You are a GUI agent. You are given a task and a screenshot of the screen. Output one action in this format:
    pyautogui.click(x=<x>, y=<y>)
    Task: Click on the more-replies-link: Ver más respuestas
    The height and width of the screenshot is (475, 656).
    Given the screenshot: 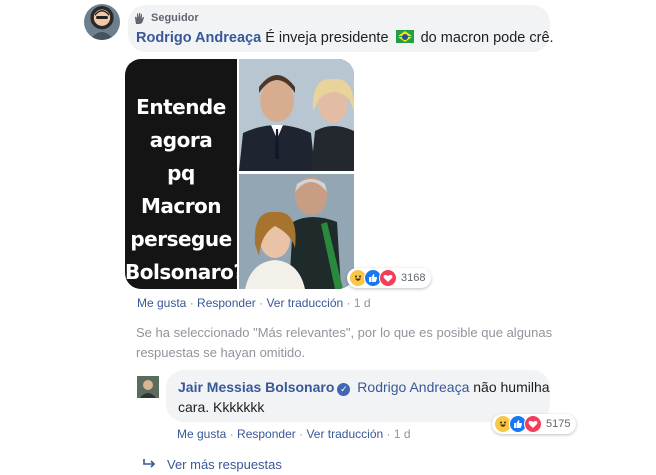 What is the action you would take?
    pyautogui.click(x=212, y=464)
    